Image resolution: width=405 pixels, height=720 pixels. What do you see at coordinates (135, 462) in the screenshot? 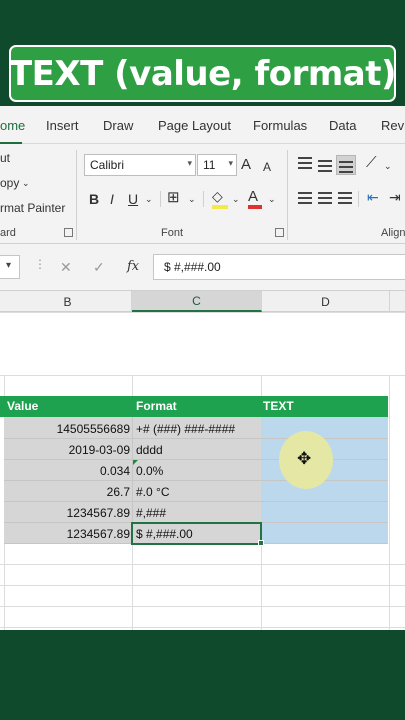
I see `error-indicator-icon` at bounding box center [135, 462].